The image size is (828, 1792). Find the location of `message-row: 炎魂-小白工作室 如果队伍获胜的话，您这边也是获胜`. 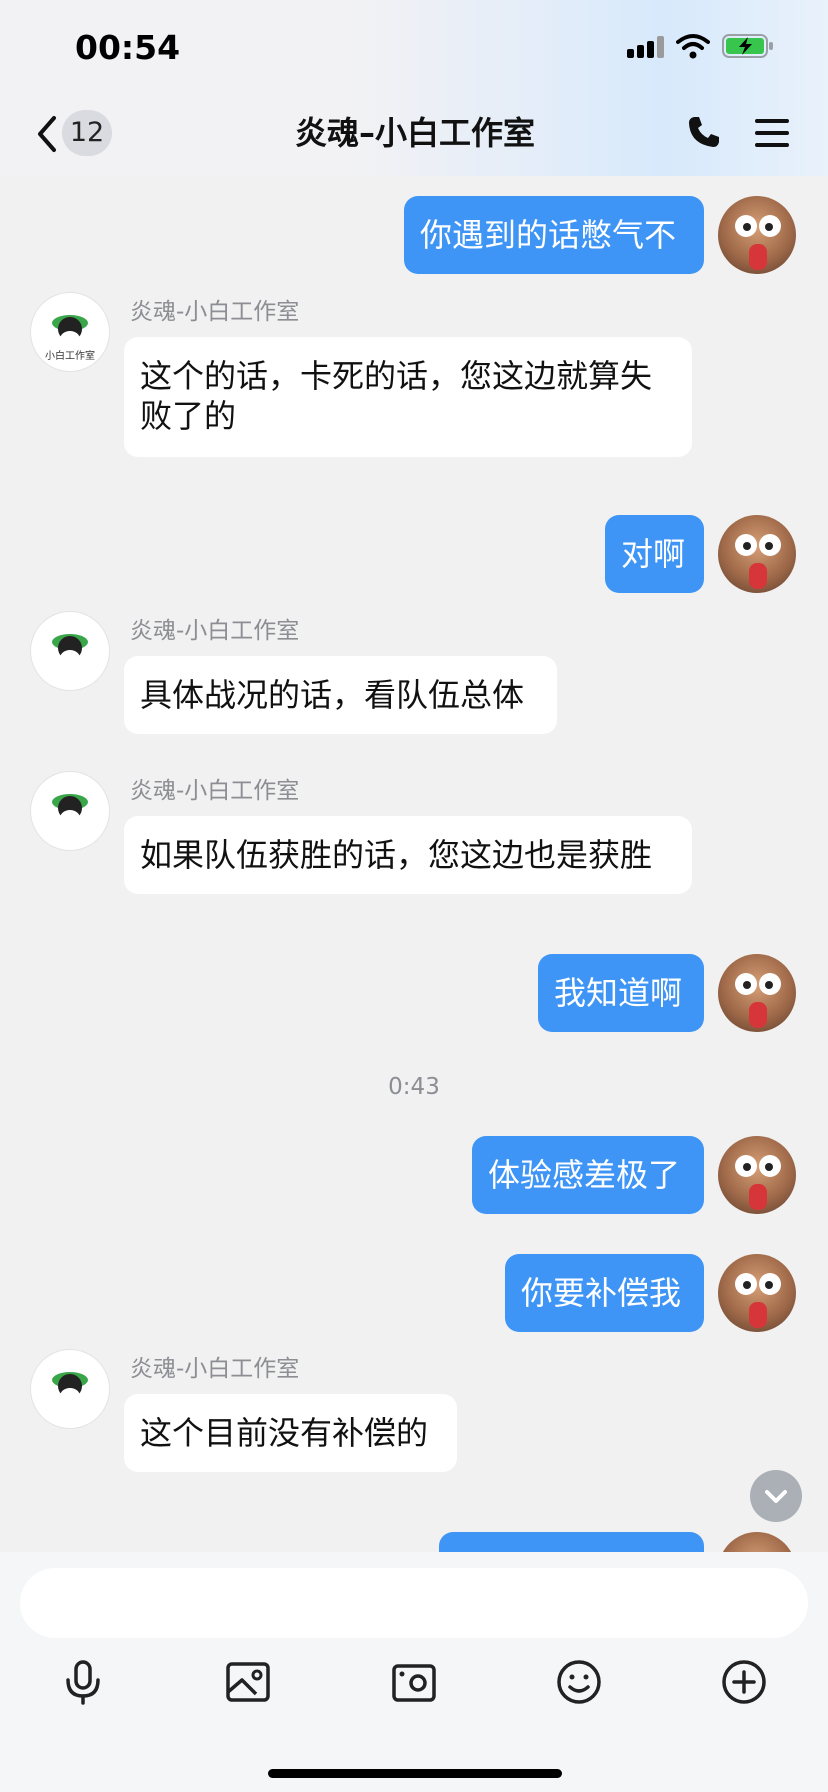

message-row: 炎魂-小白工作室 如果队伍获胜的话，您这边也是获胜 is located at coordinates (414, 835).